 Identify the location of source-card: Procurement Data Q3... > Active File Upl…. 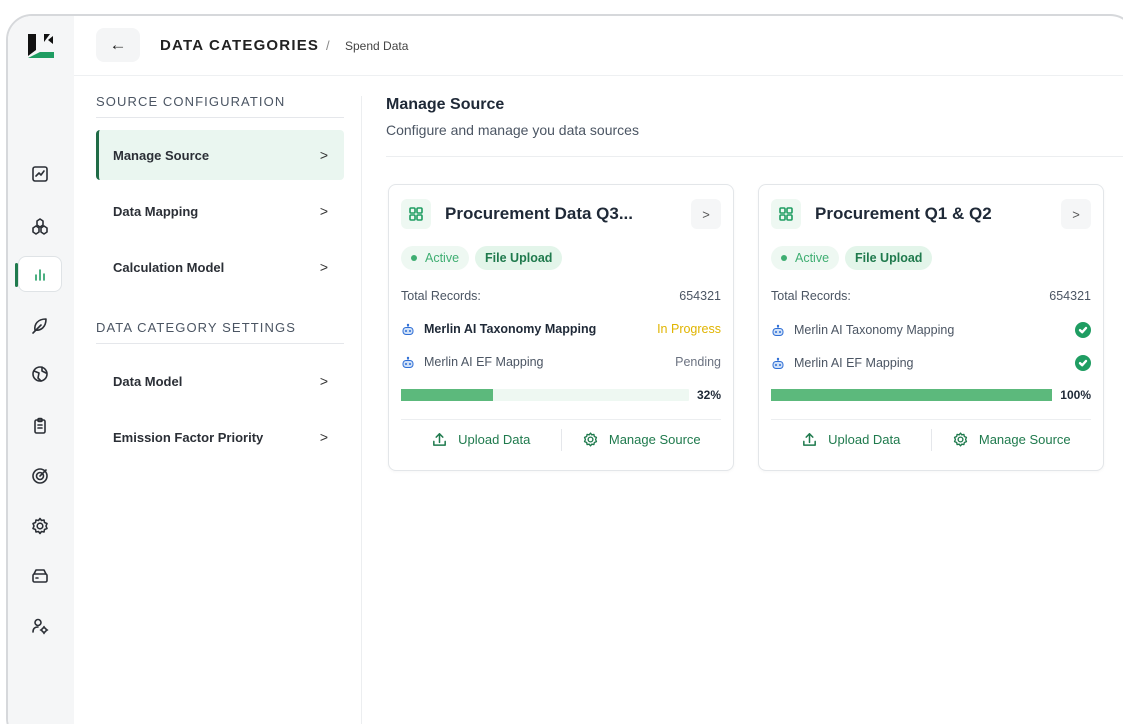
(561, 327).